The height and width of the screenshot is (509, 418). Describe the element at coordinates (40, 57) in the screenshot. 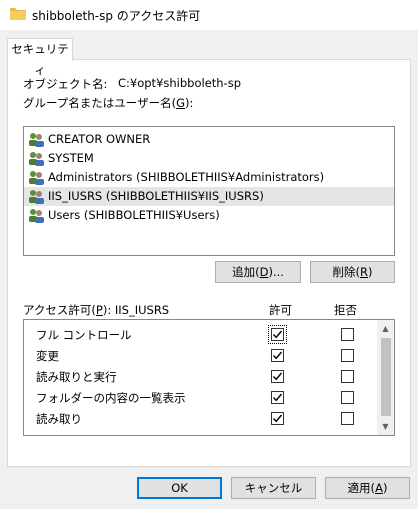

I see `tab-security: セキュリティ` at that location.